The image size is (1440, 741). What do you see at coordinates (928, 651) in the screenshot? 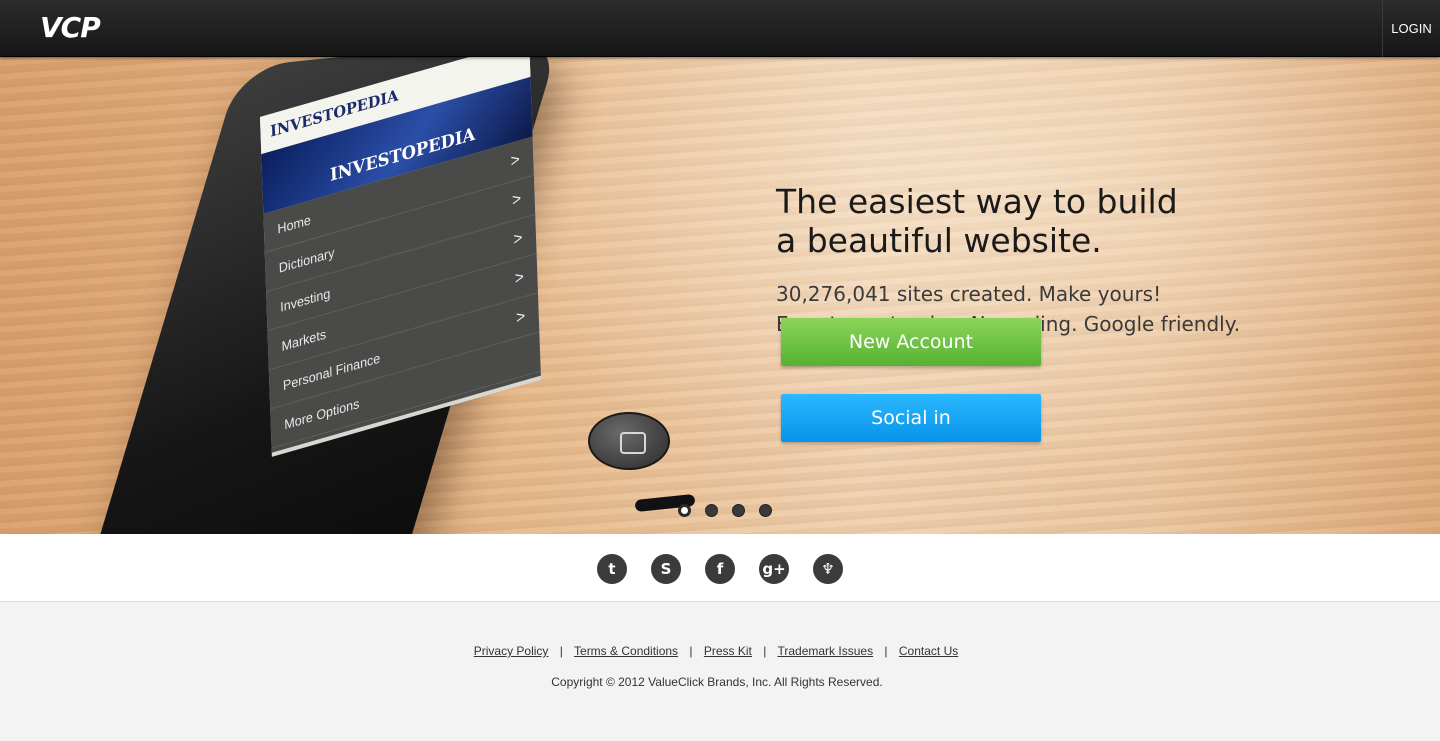
I see `contact-us-link: Contact Us` at bounding box center [928, 651].